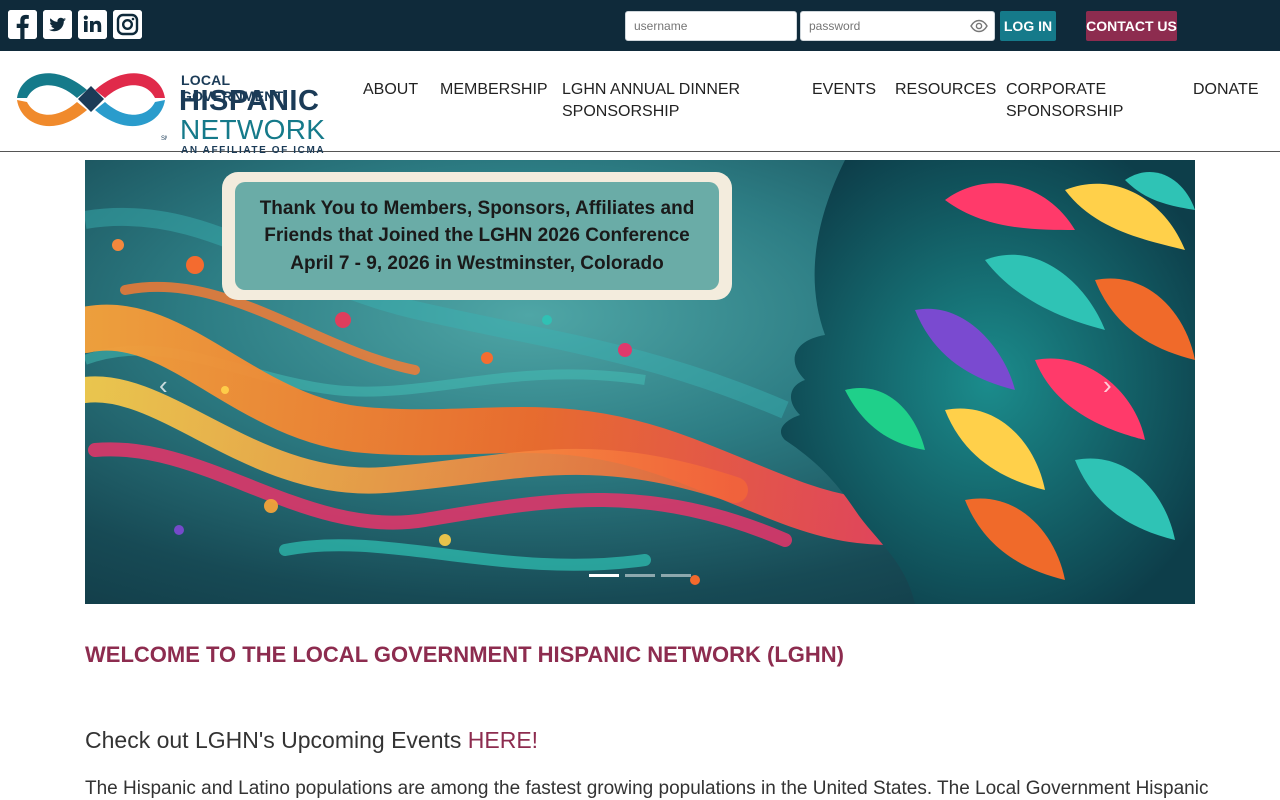 The width and height of the screenshot is (1280, 800). What do you see at coordinates (621, 111) in the screenshot?
I see `nav-annual-dinner-line2: SPONSORSHIP` at bounding box center [621, 111].